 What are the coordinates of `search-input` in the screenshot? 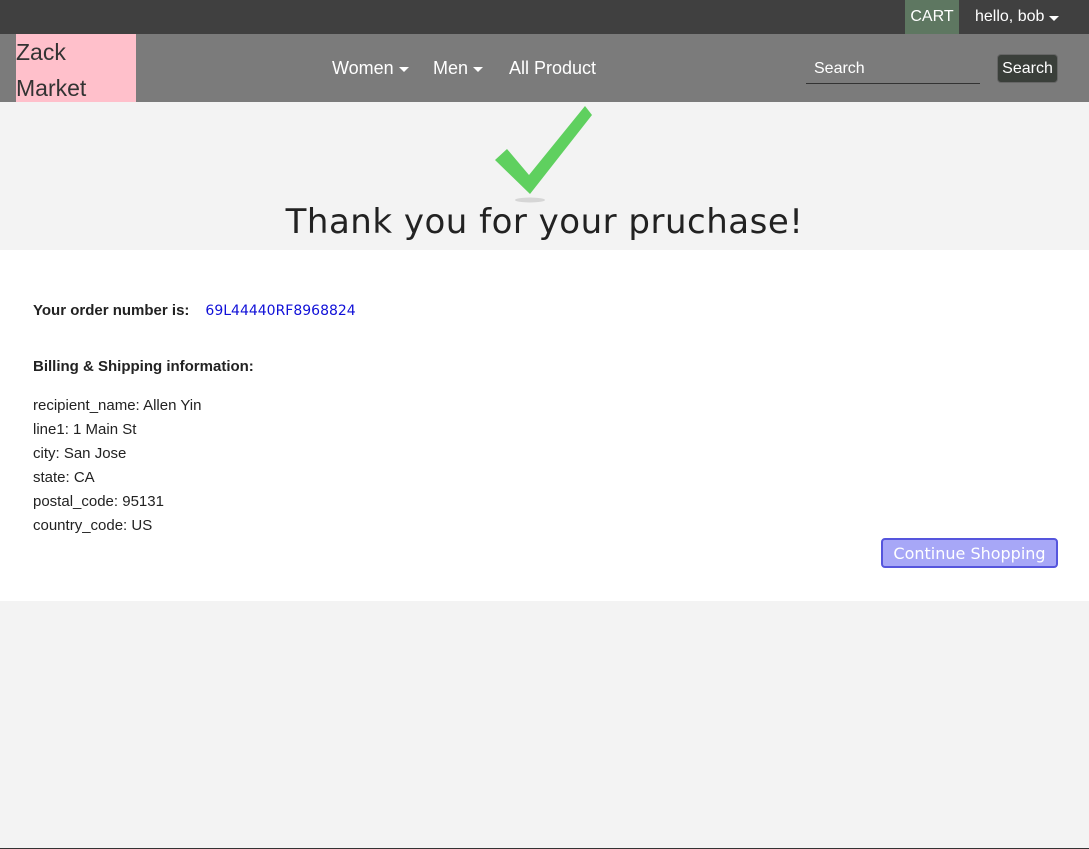 It's located at (893, 69).